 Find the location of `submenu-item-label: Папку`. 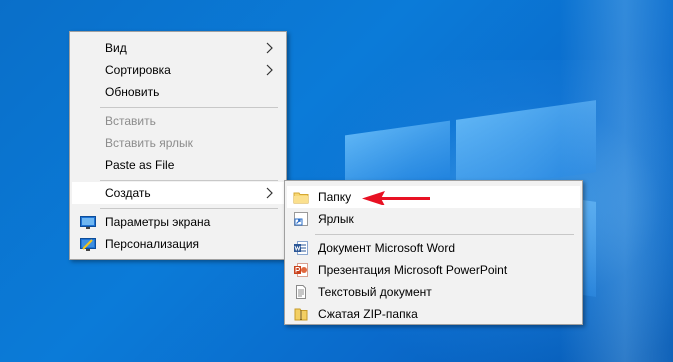

submenu-item-label: Папку is located at coordinates (335, 197).